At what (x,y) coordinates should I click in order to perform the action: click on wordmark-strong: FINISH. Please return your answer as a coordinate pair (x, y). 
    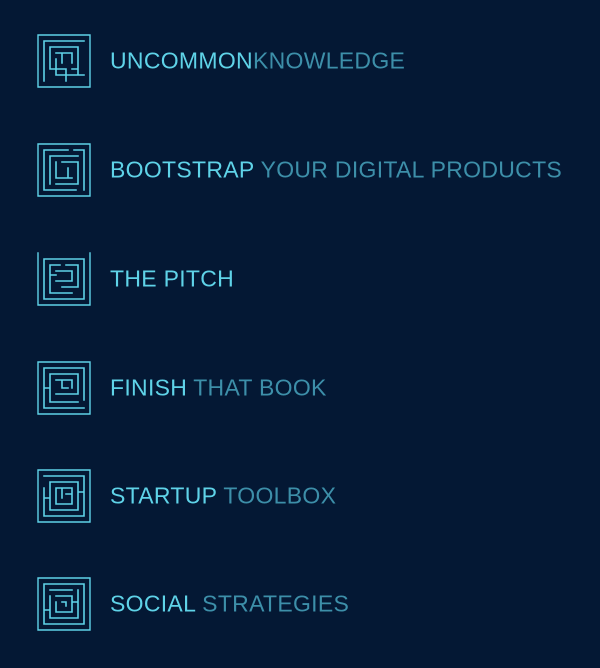
    Looking at the image, I should click on (149, 387).